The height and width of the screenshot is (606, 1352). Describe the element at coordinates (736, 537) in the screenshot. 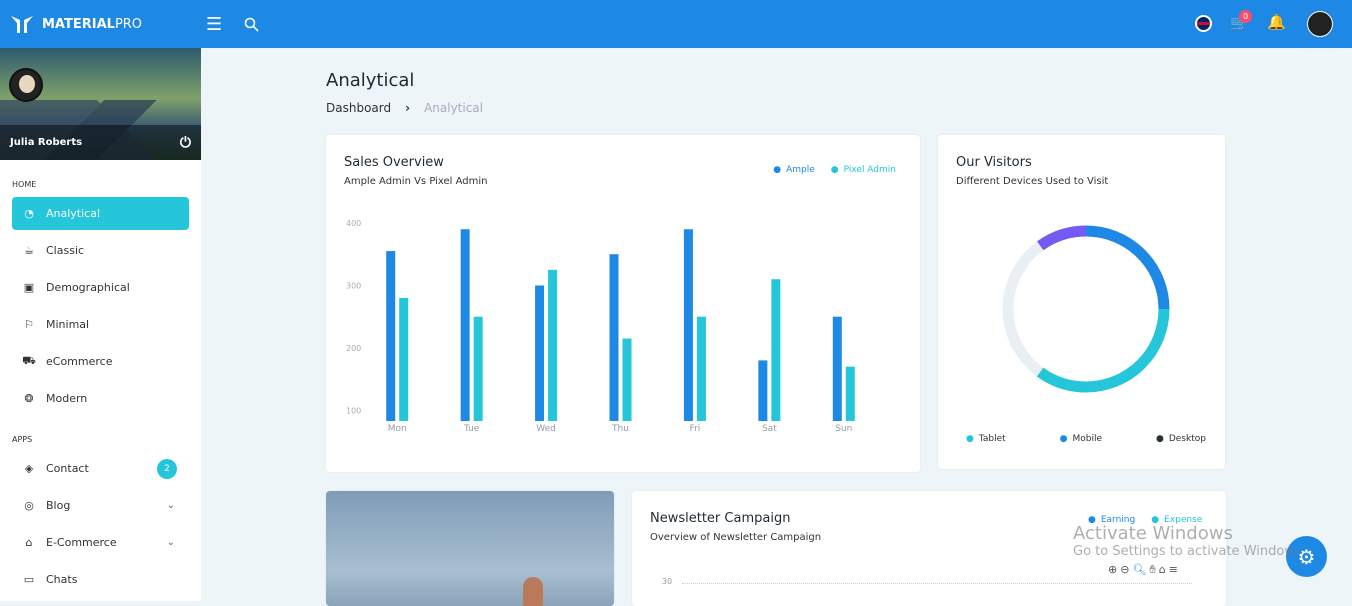

I see `card-subtitle: Overview of Newsletter Campaign` at that location.